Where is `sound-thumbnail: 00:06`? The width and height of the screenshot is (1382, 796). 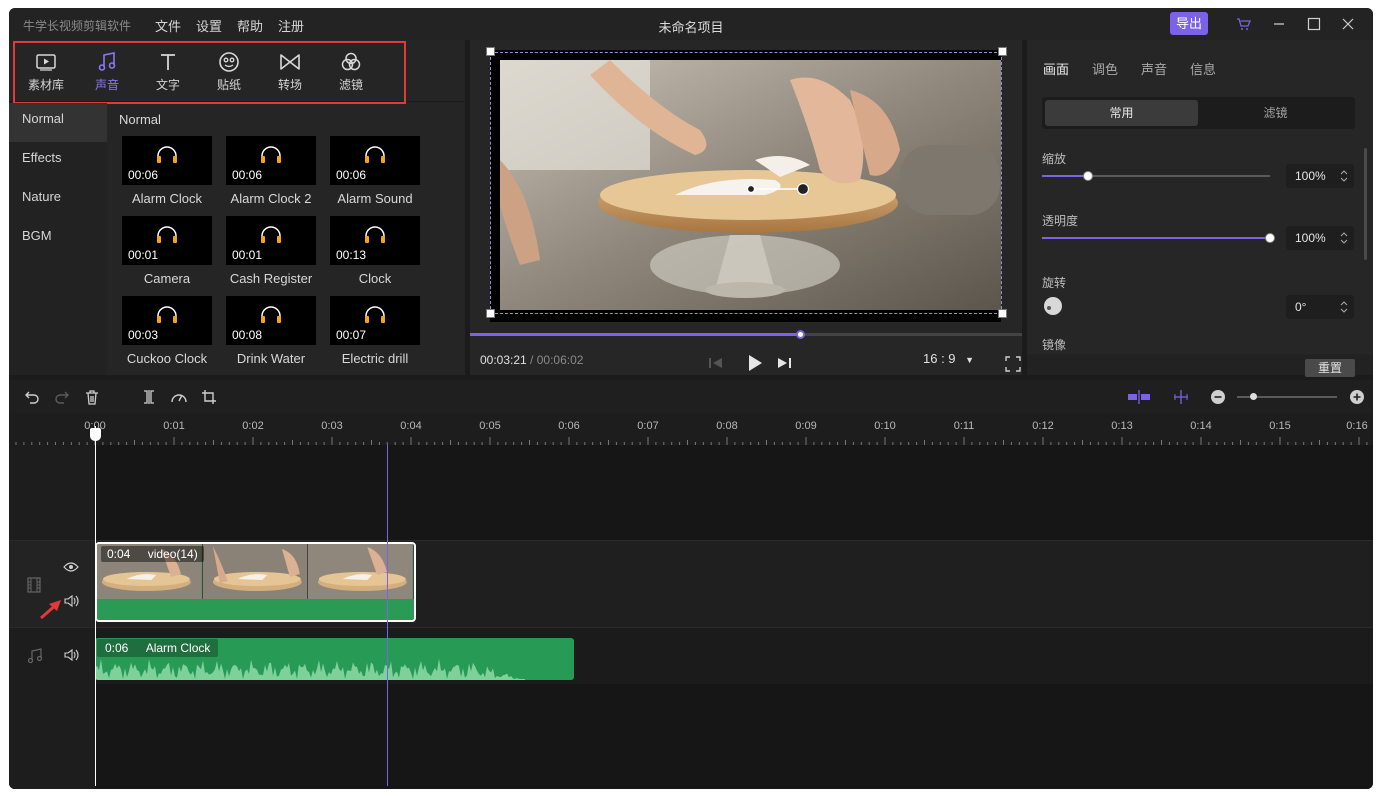 sound-thumbnail: 00:06 is located at coordinates (167, 160).